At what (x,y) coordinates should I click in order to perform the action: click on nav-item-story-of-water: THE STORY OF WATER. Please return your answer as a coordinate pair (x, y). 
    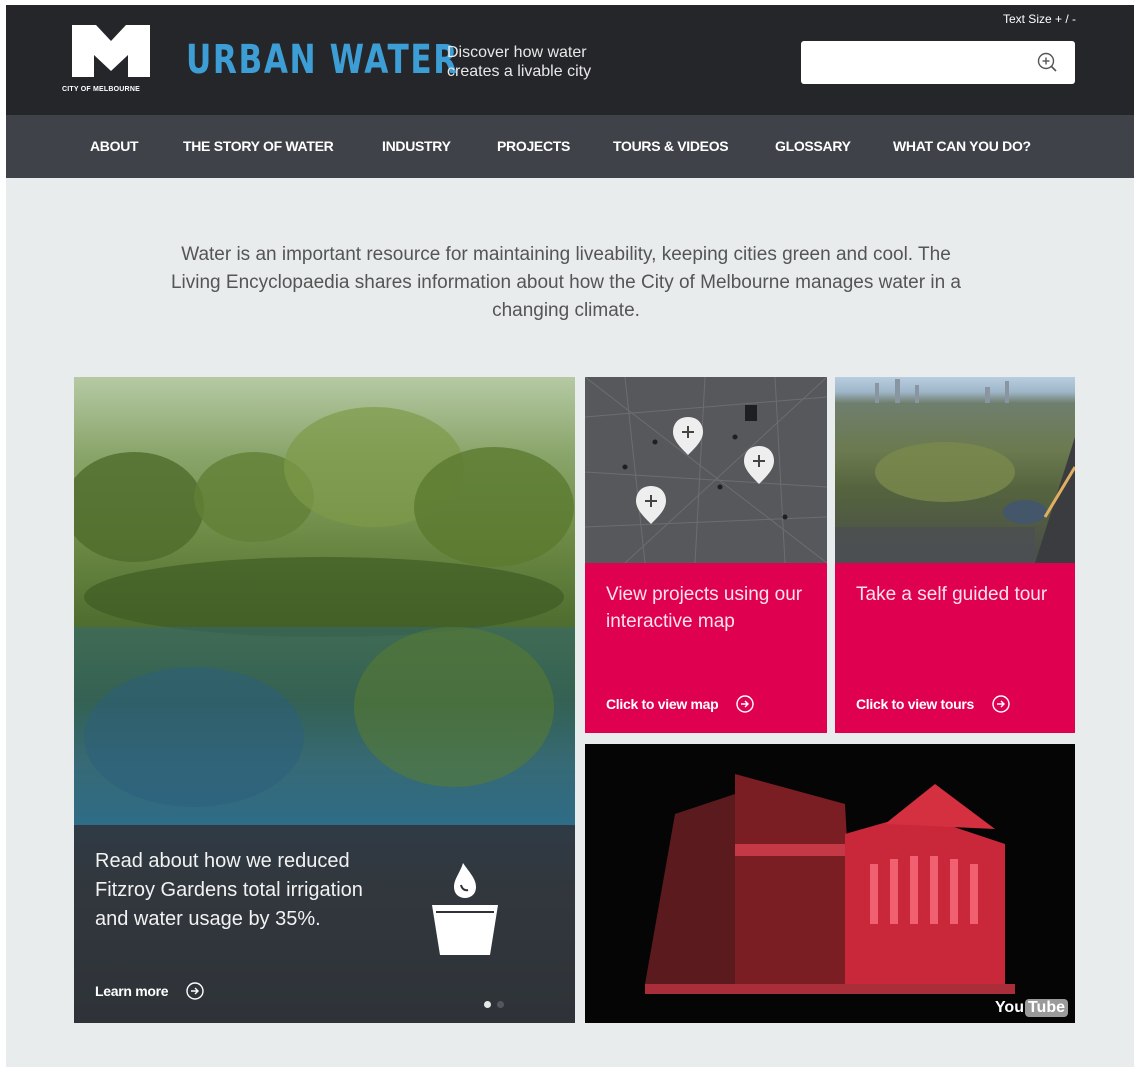
    Looking at the image, I should click on (258, 146).